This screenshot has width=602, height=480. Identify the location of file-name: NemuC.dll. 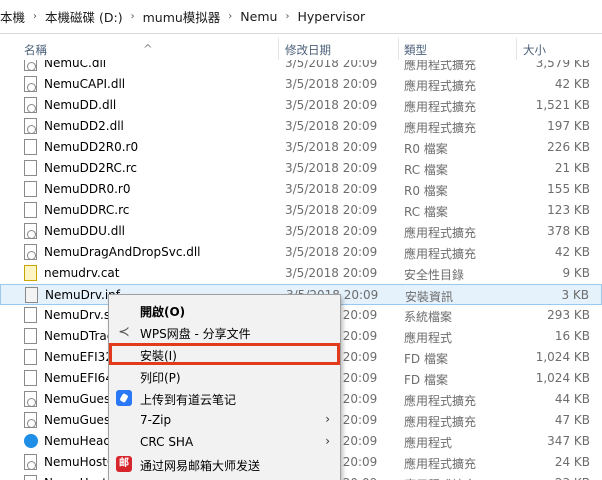
(75, 65).